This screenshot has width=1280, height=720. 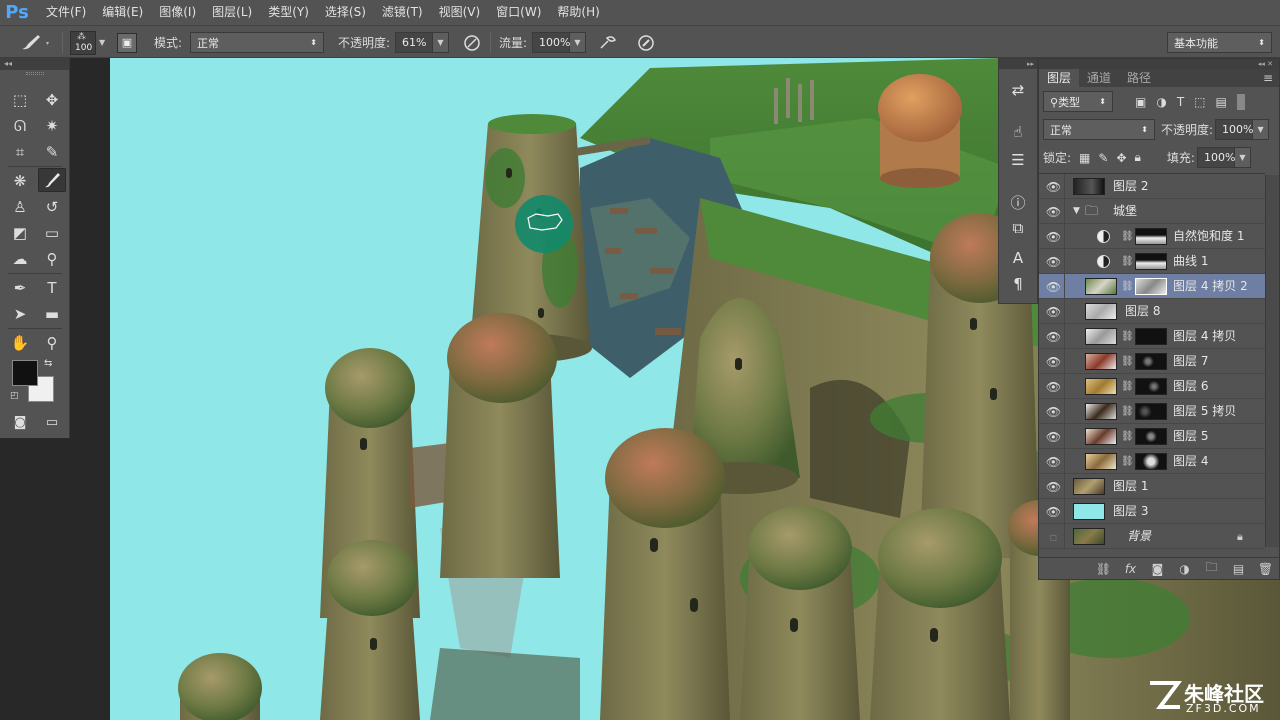 What do you see at coordinates (127, 42) in the screenshot?
I see `brush-panel-toggle: ▣` at bounding box center [127, 42].